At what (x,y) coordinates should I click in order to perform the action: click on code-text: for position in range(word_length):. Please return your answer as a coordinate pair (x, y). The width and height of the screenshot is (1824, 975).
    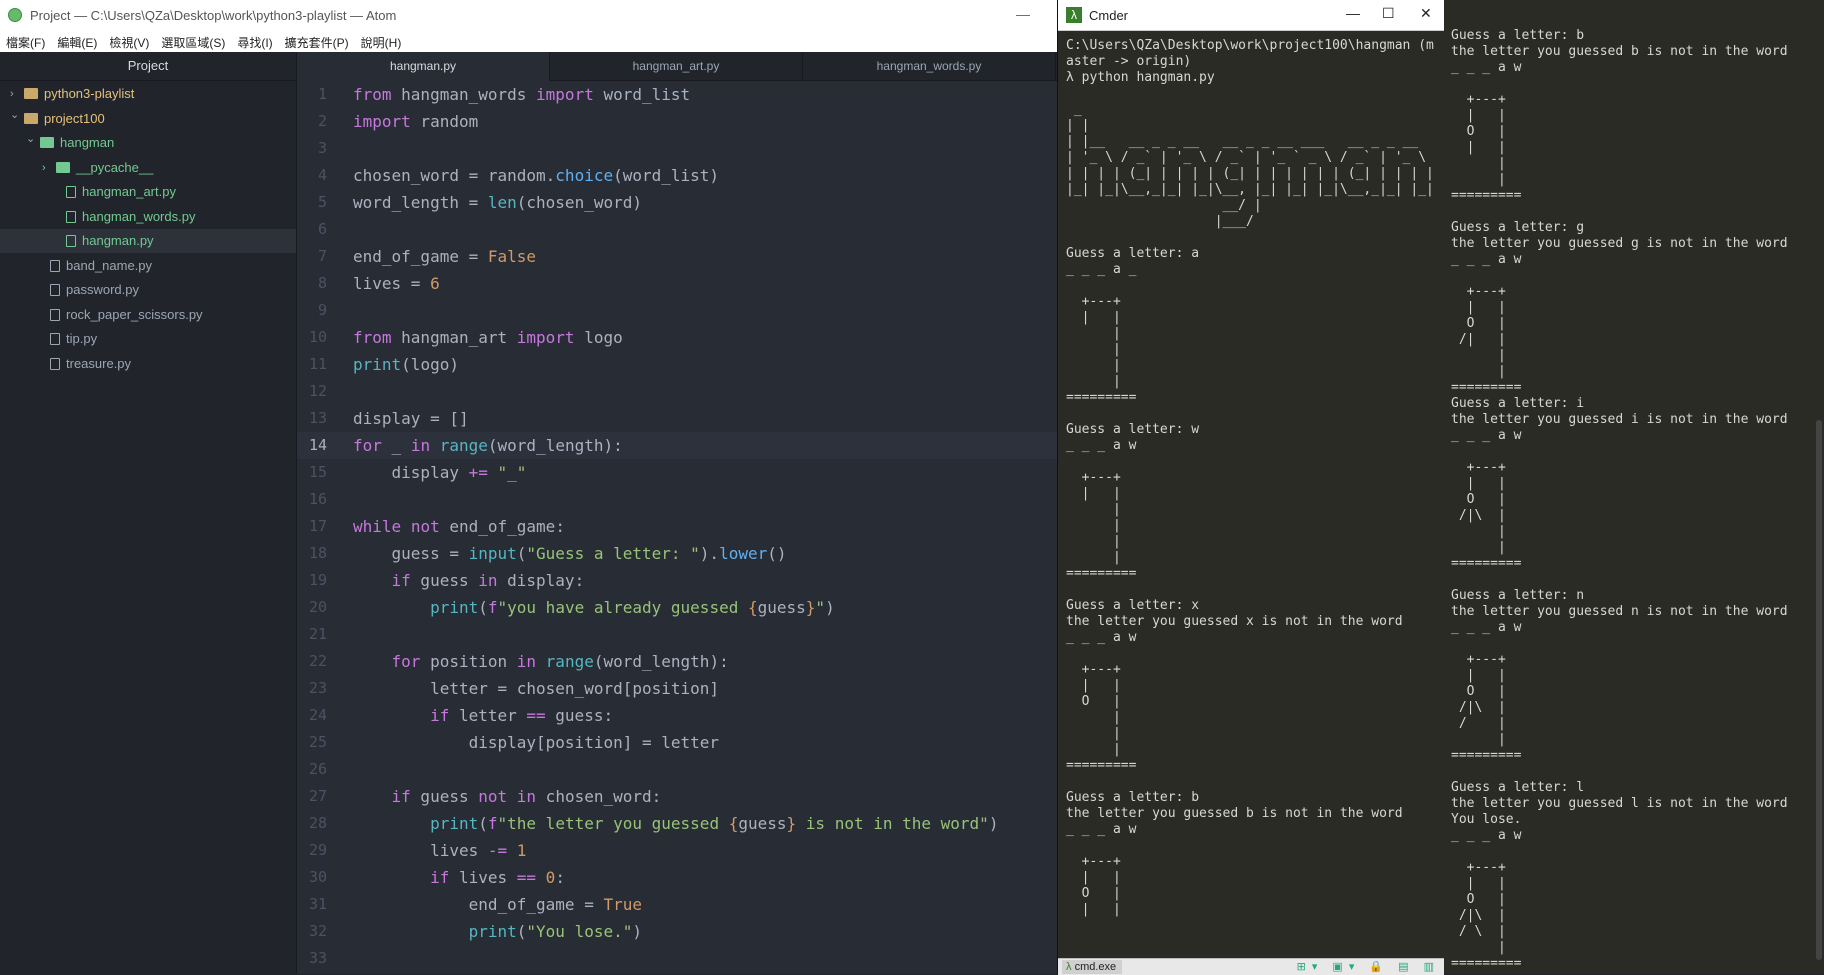
    Looking at the image, I should click on (541, 661).